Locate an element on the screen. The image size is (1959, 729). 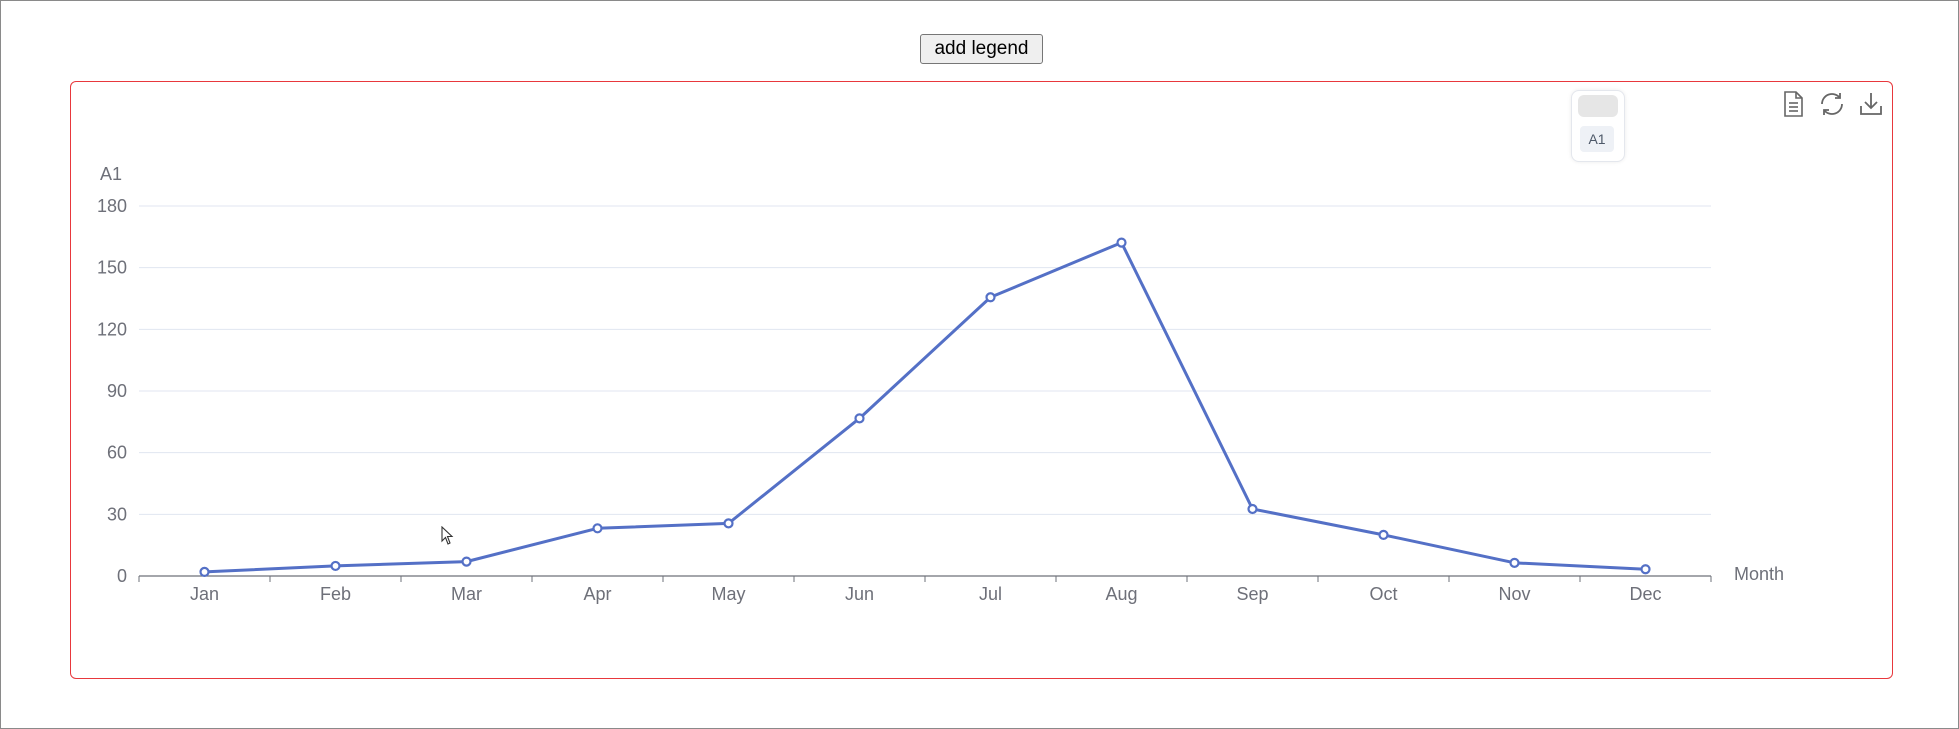
data-point-may is located at coordinates (728, 523).